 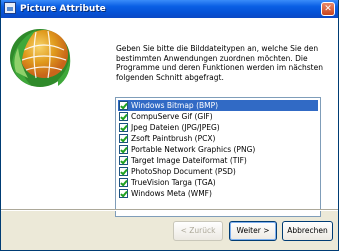 I want to click on cancel-button: Abbrechen, so click(x=307, y=231).